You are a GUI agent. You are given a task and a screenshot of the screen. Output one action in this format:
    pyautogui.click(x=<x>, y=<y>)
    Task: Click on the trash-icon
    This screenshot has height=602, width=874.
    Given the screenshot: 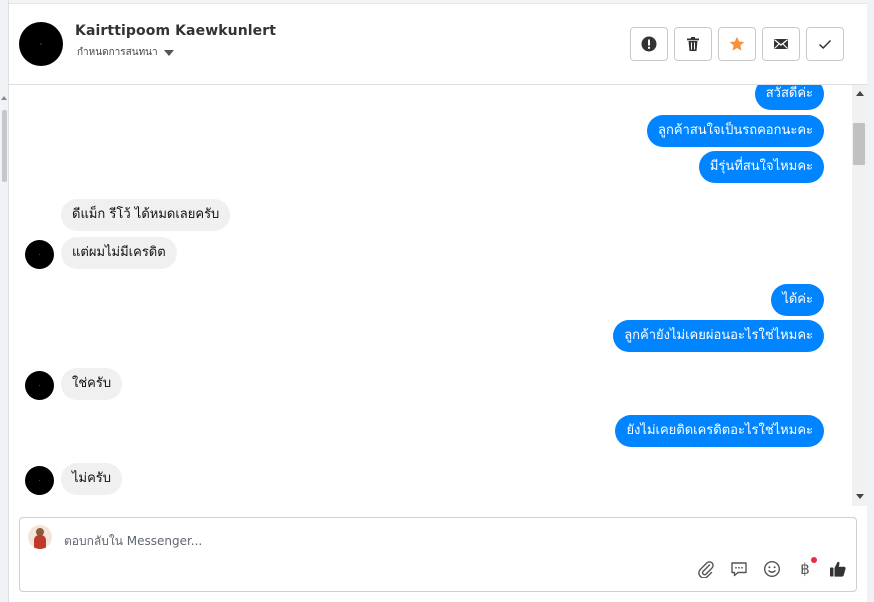 What is the action you would take?
    pyautogui.click(x=693, y=44)
    